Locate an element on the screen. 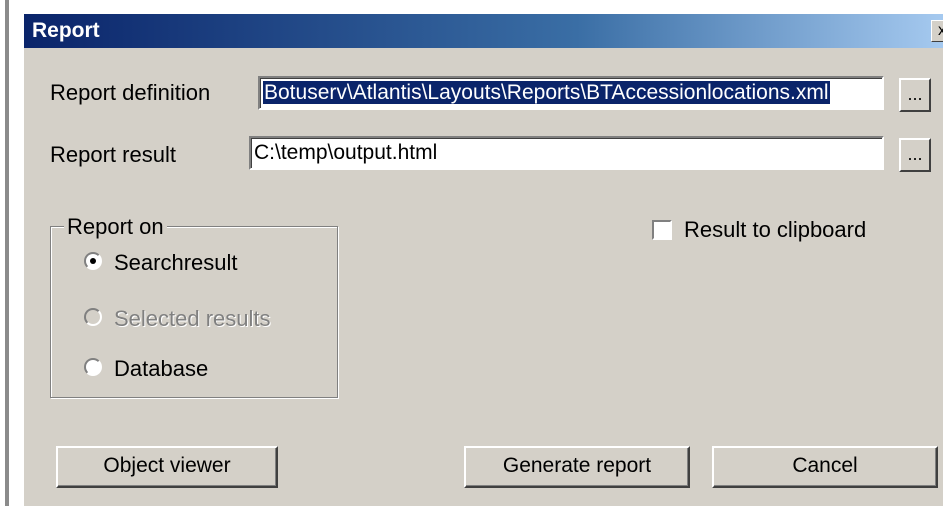  title-bar: Report x is located at coordinates (483, 31).